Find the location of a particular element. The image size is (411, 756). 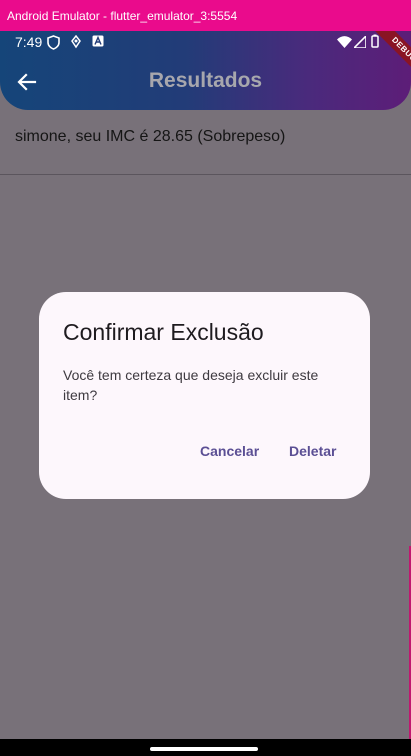

dialog-title: Confirmar Exclusão is located at coordinates (163, 332).